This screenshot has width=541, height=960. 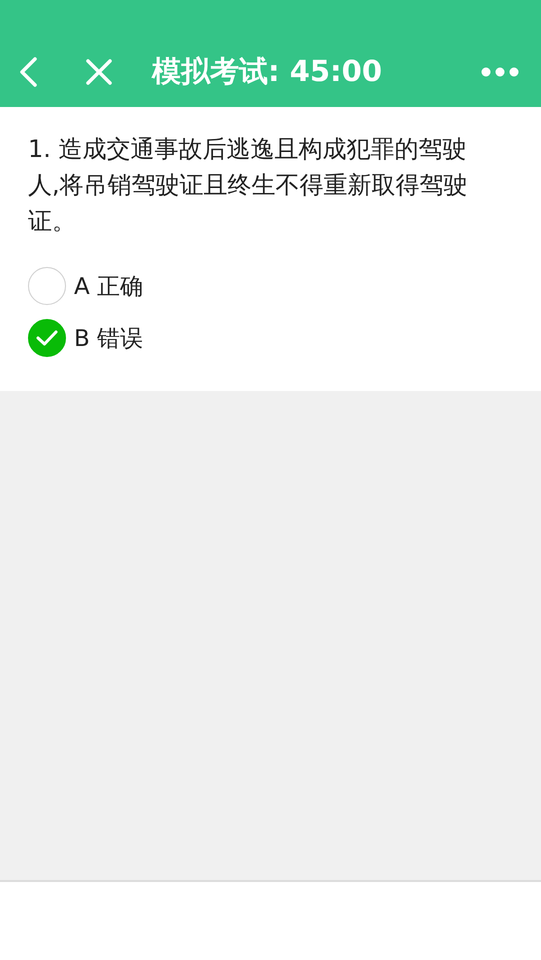 I want to click on question-text: 1. 造成交通事故后逃逸且构成犯罪的驾驶人,将吊销驾驶证且终生不得重新取得驾驶证。, so click(x=248, y=185).